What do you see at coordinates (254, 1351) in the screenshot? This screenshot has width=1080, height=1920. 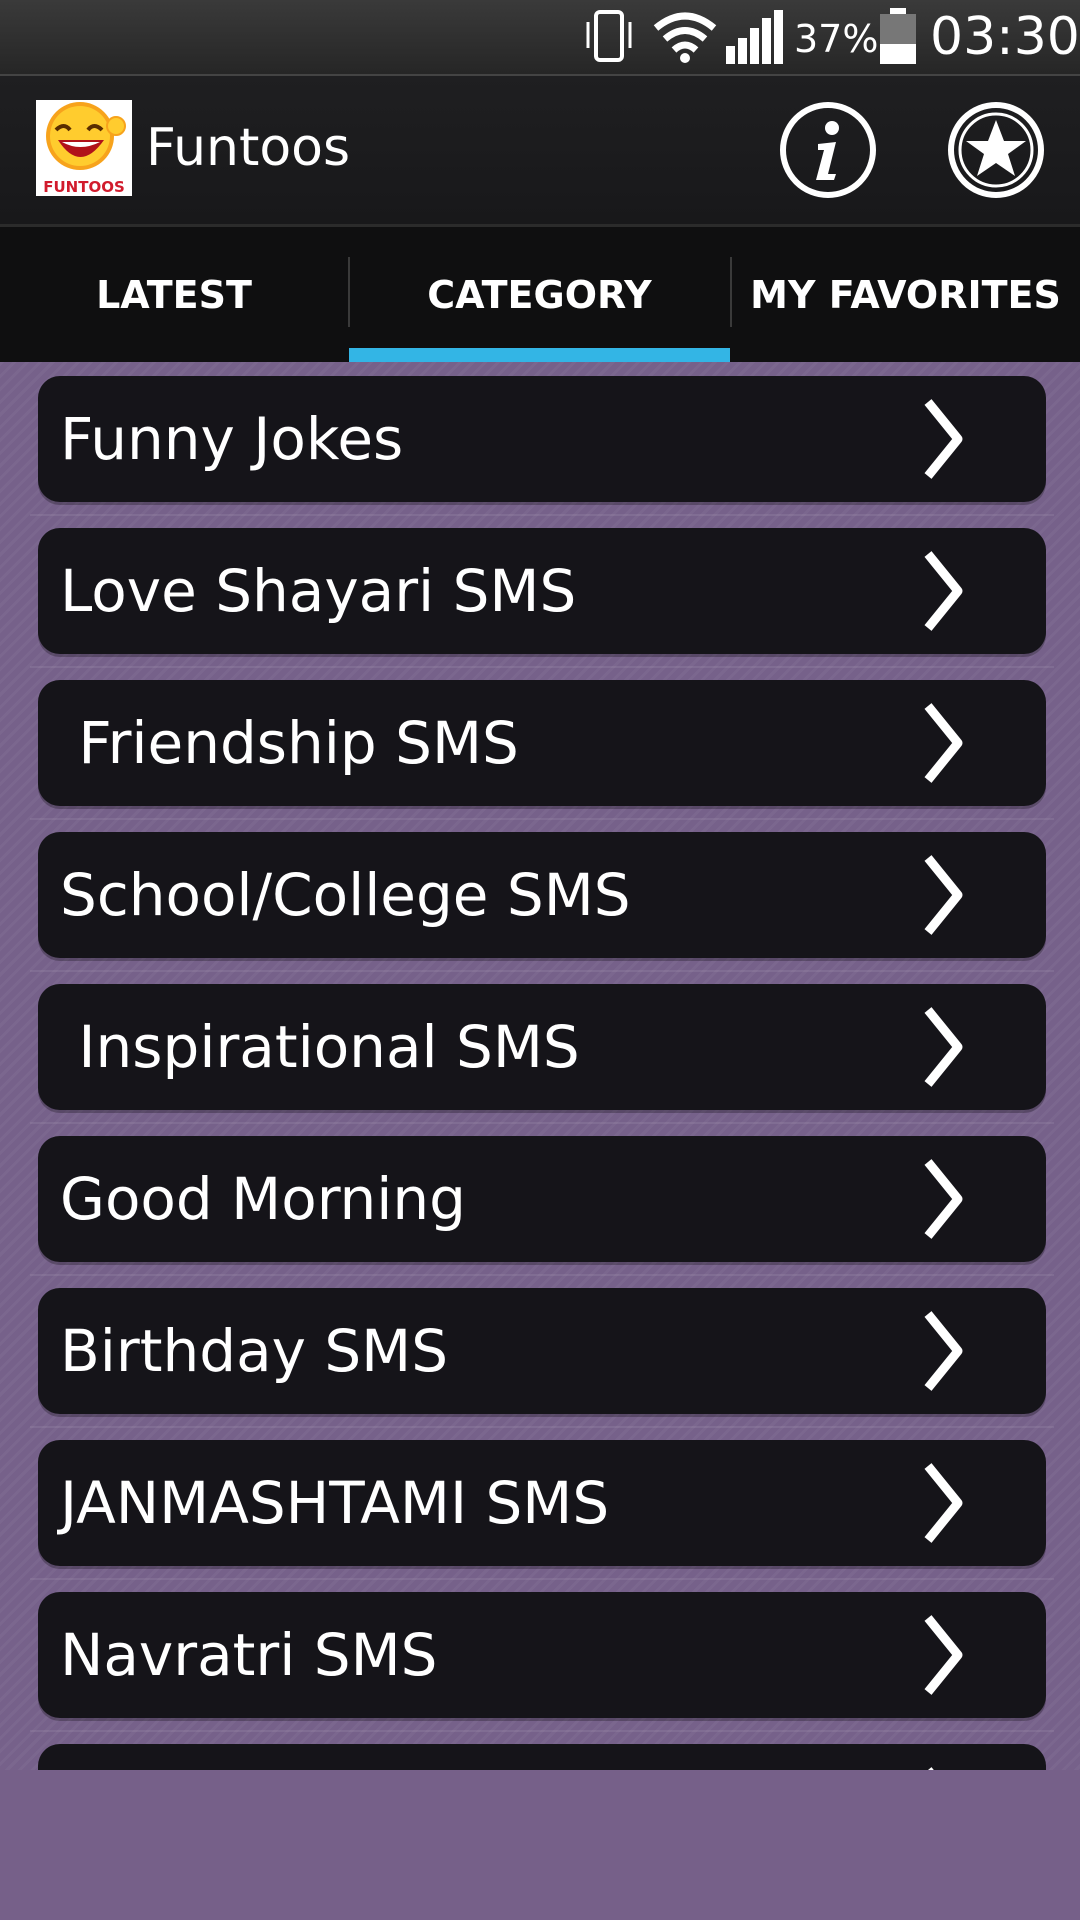 I see `category-label: Birthday SMS` at bounding box center [254, 1351].